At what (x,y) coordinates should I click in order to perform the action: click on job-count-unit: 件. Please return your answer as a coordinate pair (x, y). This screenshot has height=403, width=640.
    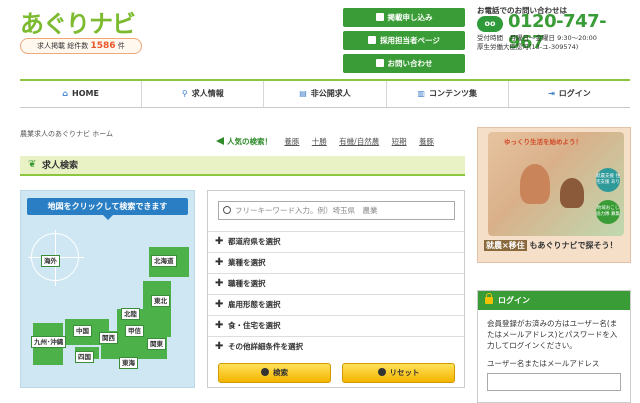
    Looking at the image, I should click on (121, 46).